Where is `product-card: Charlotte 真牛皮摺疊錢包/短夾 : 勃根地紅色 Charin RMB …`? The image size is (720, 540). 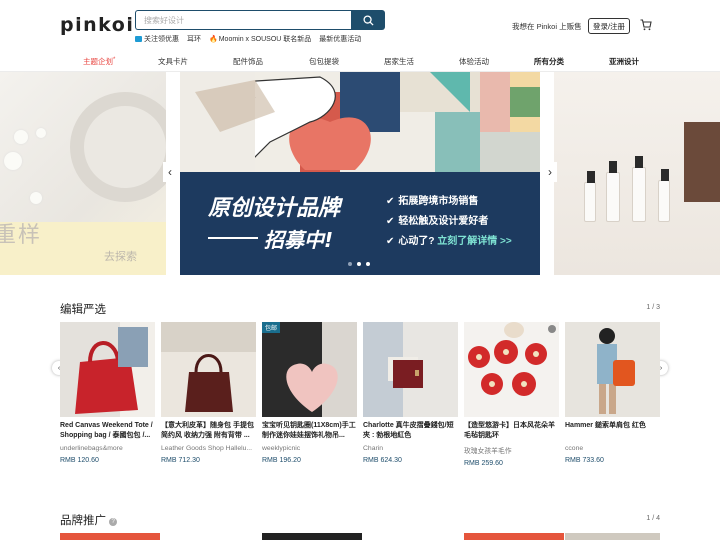
product-card: Charlotte 真牛皮摺疊錢包/短夾 : 勃根地紅色 Charin RMB … is located at coordinates (410, 393).